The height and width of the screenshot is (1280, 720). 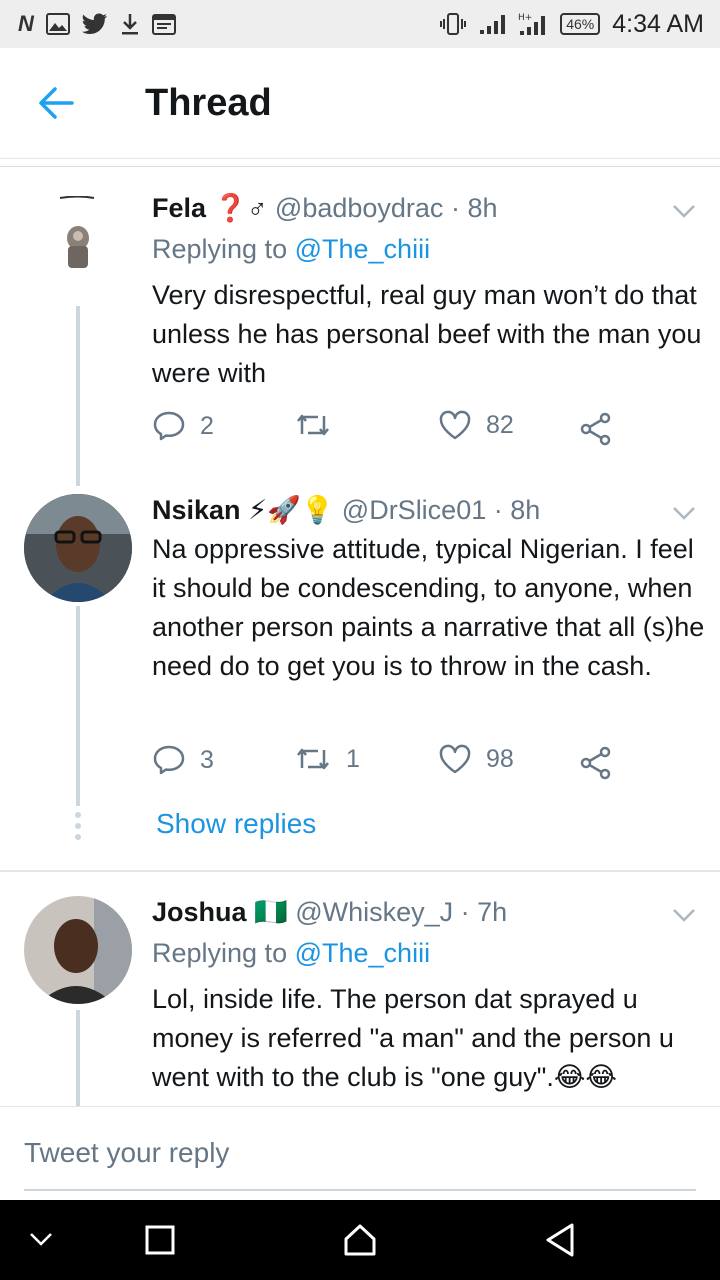 I want to click on tweet-author-line: Nsikan ⚡🚀💡 @DrSlice01 · 8h, so click(x=346, y=510).